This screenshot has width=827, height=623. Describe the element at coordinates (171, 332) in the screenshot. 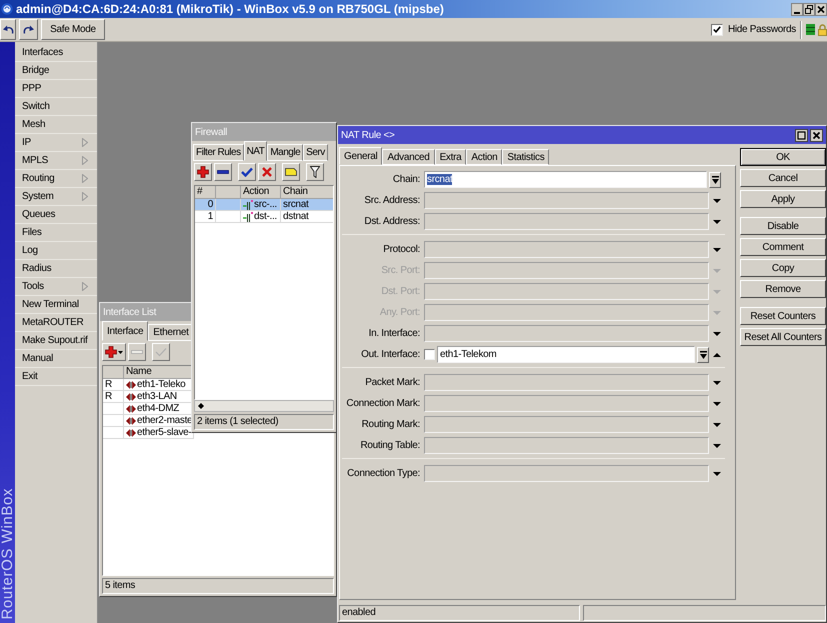

I see `tab: Ethernet` at that location.